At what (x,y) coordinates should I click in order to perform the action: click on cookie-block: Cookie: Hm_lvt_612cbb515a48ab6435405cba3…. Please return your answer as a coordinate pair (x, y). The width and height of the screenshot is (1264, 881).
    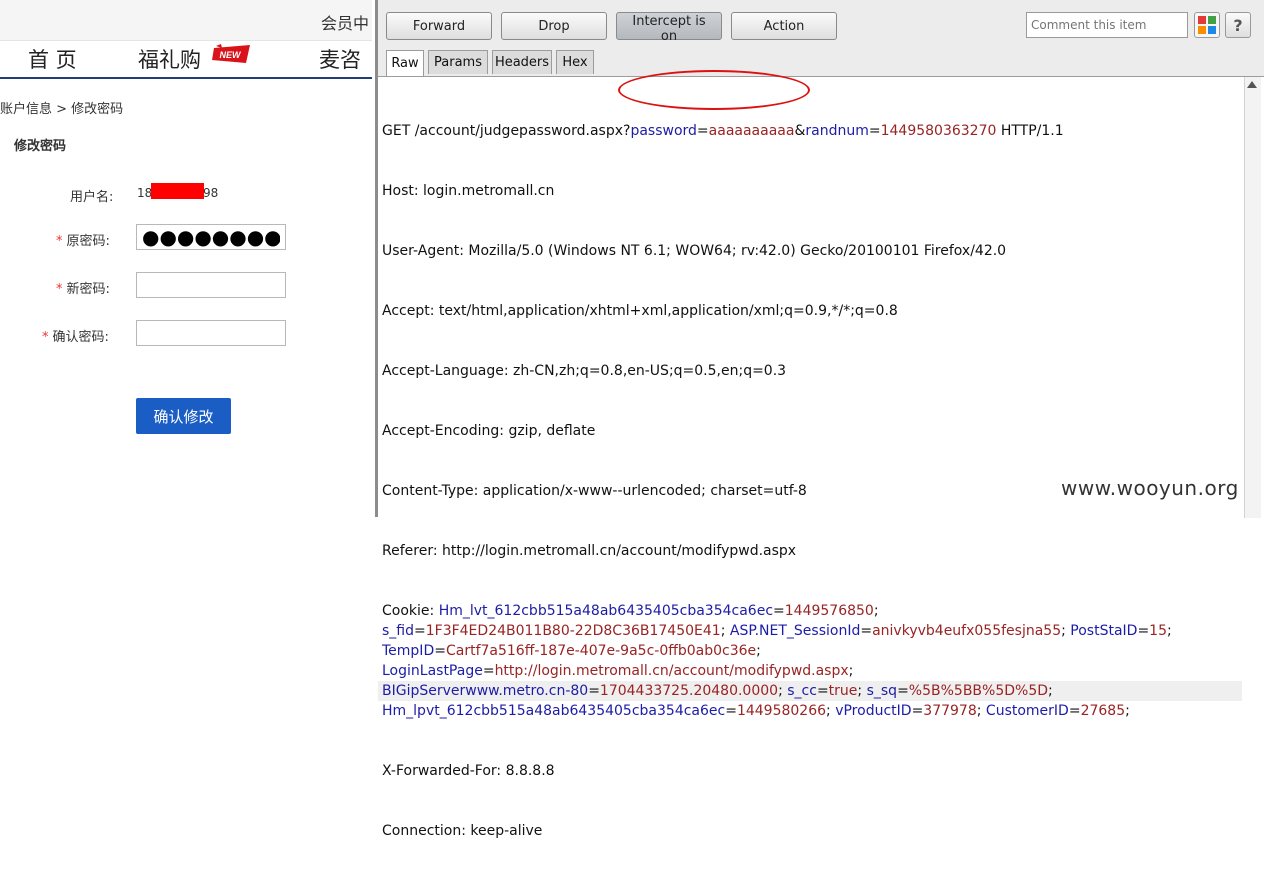
    Looking at the image, I should click on (810, 661).